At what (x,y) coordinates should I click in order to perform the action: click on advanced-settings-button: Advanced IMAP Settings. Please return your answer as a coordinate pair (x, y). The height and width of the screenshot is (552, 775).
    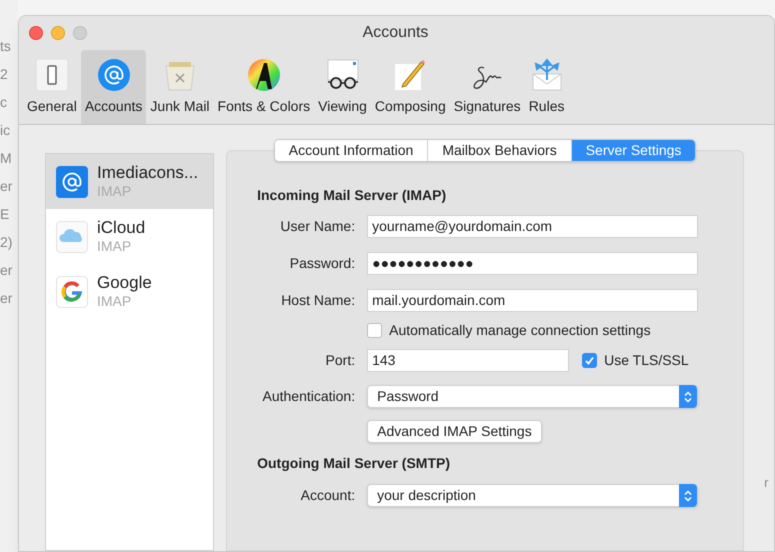
    Looking at the image, I should click on (454, 431).